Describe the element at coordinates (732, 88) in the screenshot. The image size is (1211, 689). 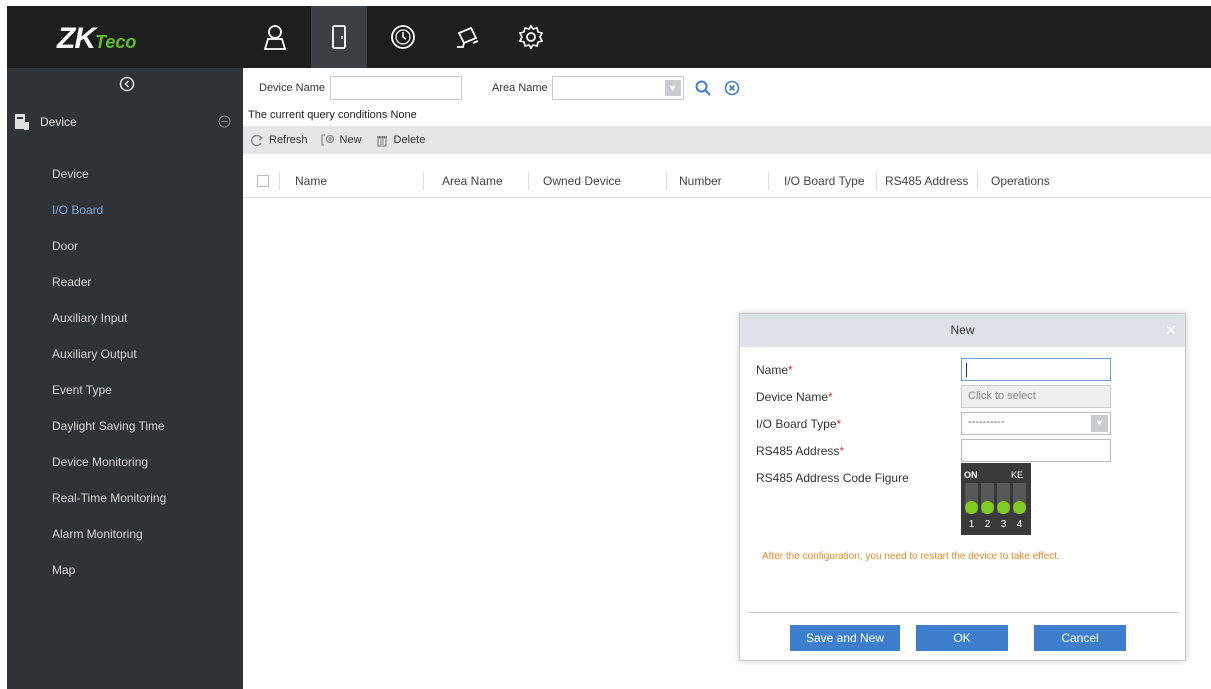
I see `clear-search-icon` at that location.